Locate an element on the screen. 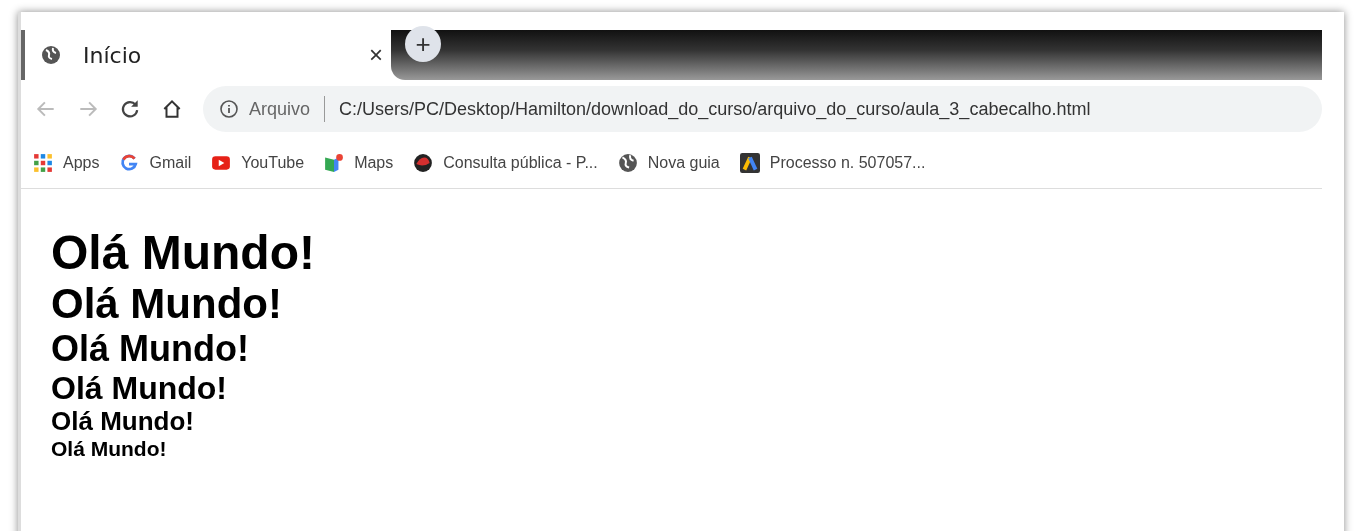  triangle-logo-icon is located at coordinates (749, 163).